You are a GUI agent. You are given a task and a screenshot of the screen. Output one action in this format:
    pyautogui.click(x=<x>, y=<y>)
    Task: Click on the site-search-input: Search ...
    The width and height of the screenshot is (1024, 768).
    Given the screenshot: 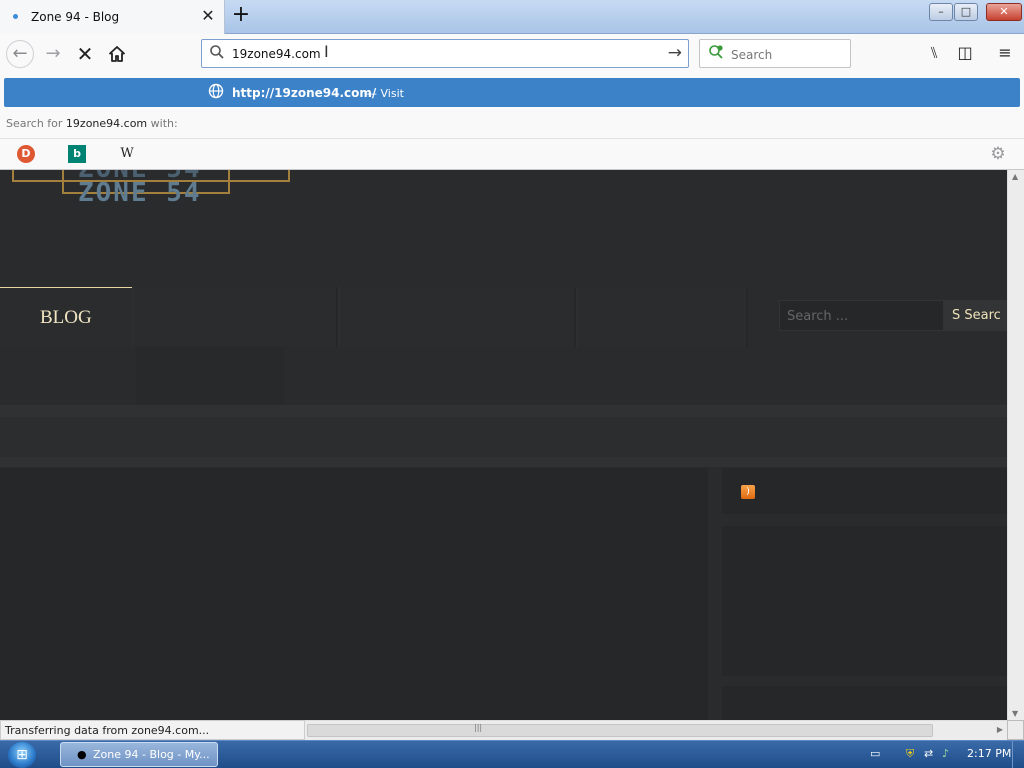 What is the action you would take?
    pyautogui.click(x=861, y=315)
    